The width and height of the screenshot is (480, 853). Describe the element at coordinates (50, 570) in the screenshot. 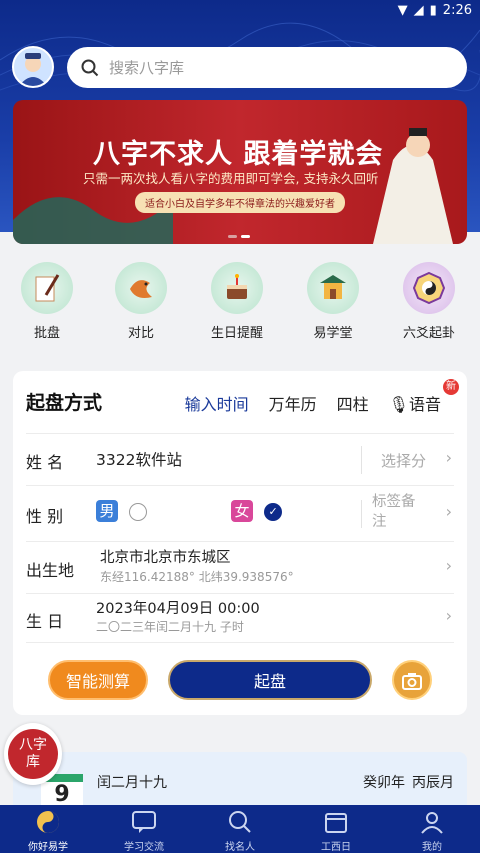

I see `birthplace-label: 出生地` at that location.